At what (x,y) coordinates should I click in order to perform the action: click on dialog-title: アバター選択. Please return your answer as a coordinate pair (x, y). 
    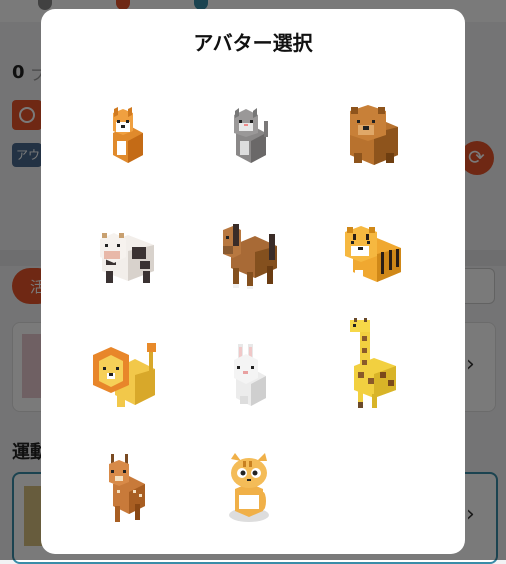
    Looking at the image, I should click on (253, 43).